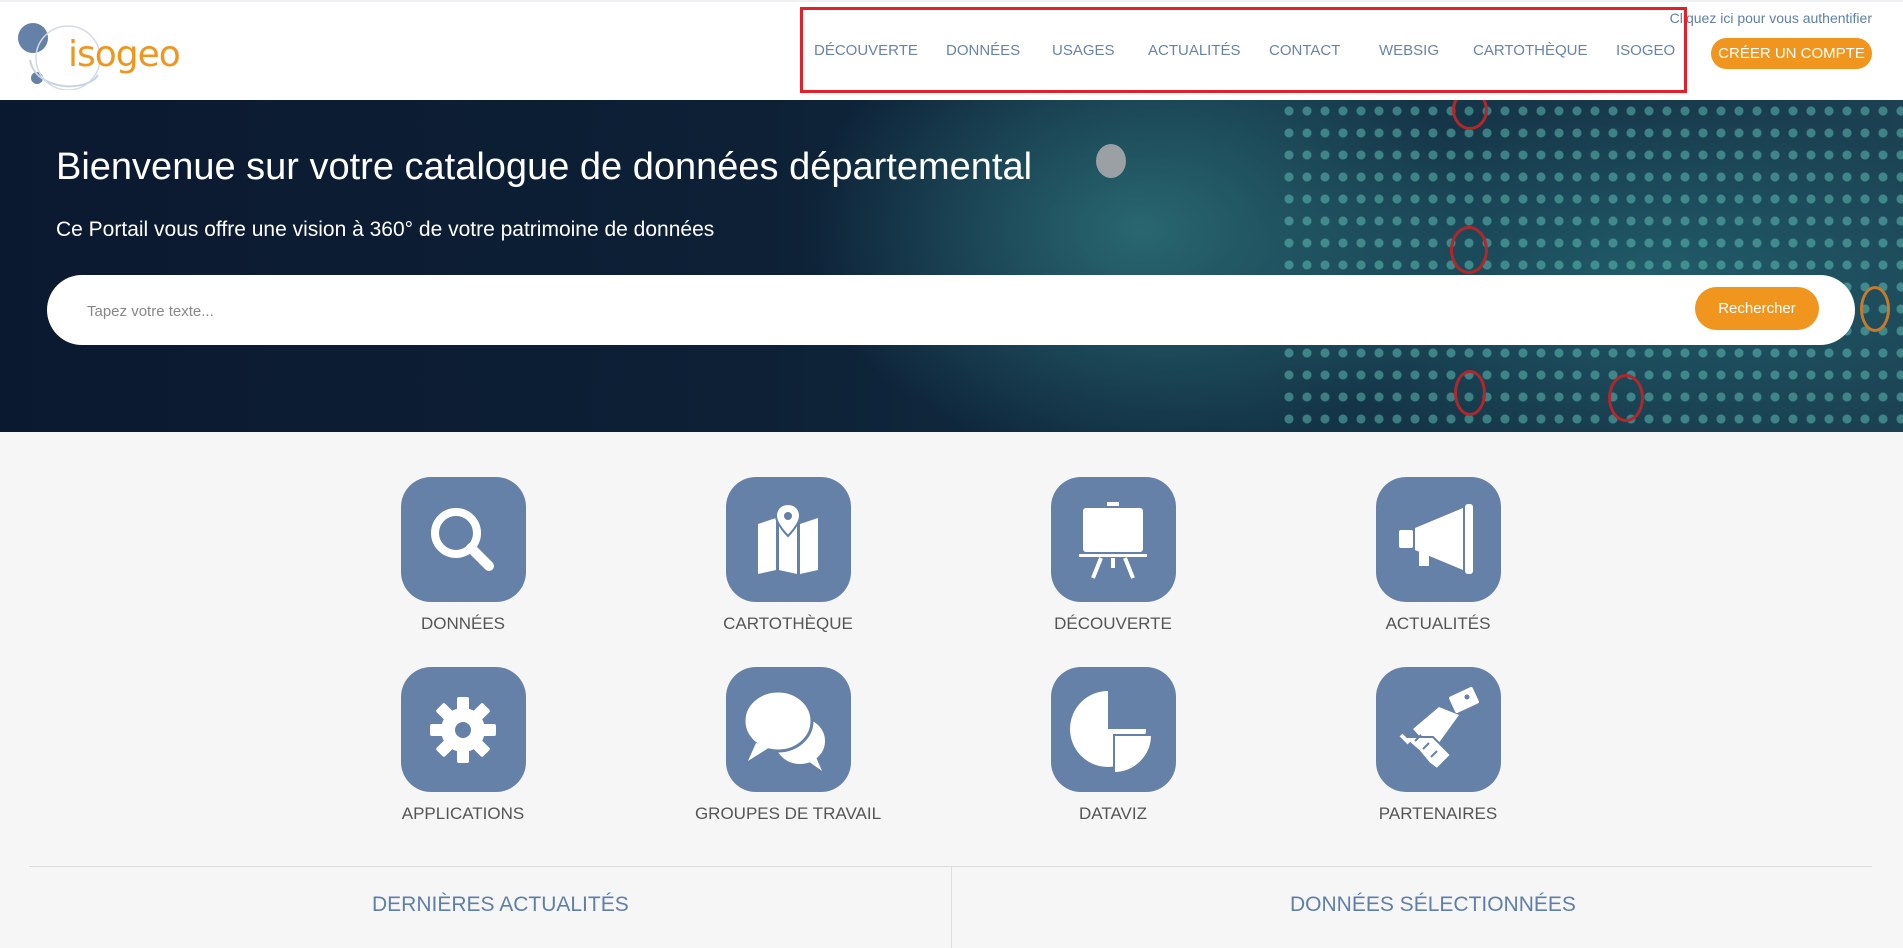 The width and height of the screenshot is (1903, 948). Describe the element at coordinates (788, 623) in the screenshot. I see `tile-label: CARTOTHÈQUE` at that location.